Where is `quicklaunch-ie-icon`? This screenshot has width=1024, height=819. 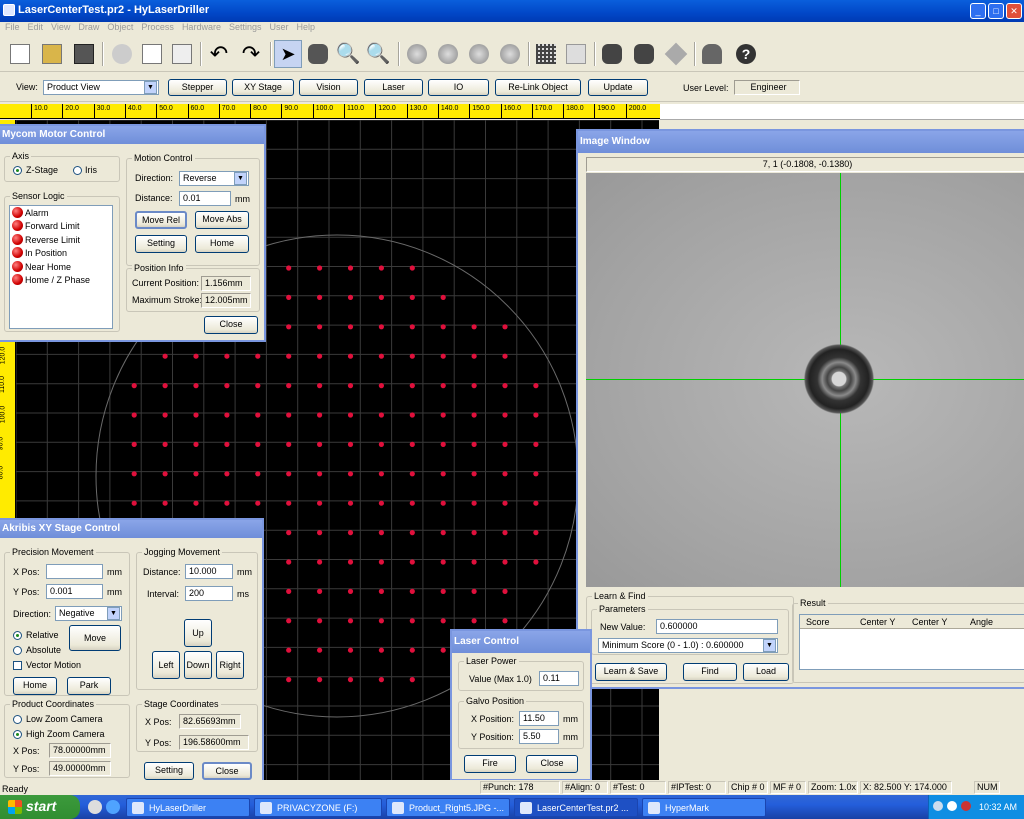 quicklaunch-ie-icon is located at coordinates (113, 807).